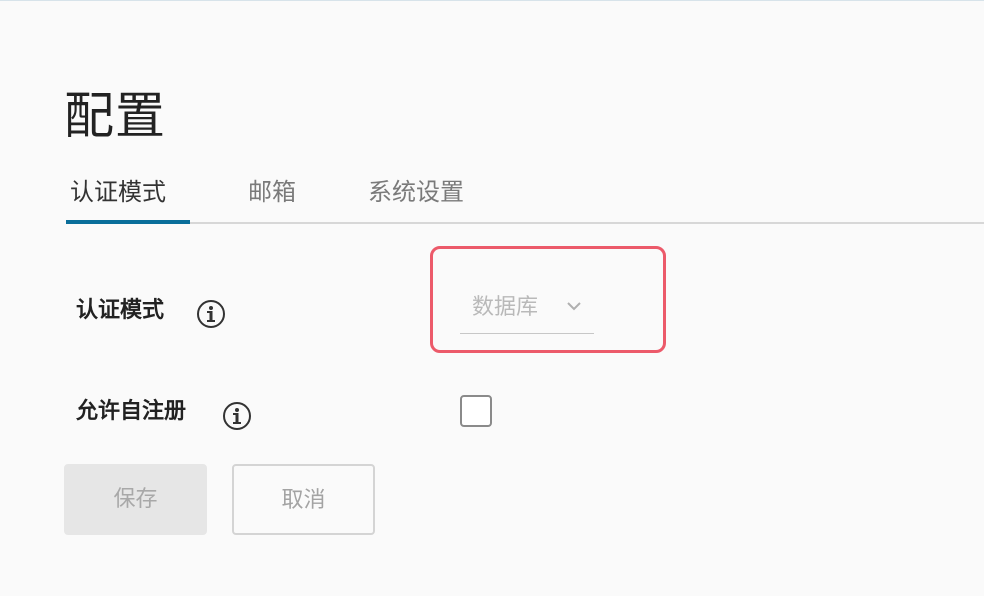  I want to click on tab-auth-mode: 认证模式, so click(130, 196).